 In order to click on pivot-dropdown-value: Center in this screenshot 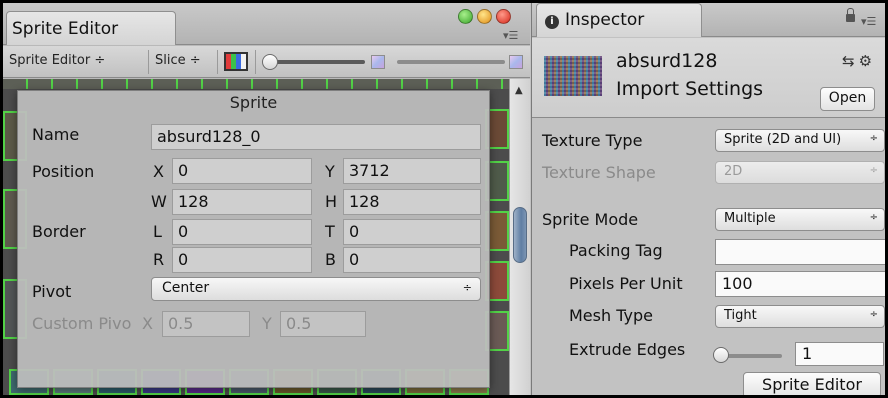, I will do `click(186, 288)`.